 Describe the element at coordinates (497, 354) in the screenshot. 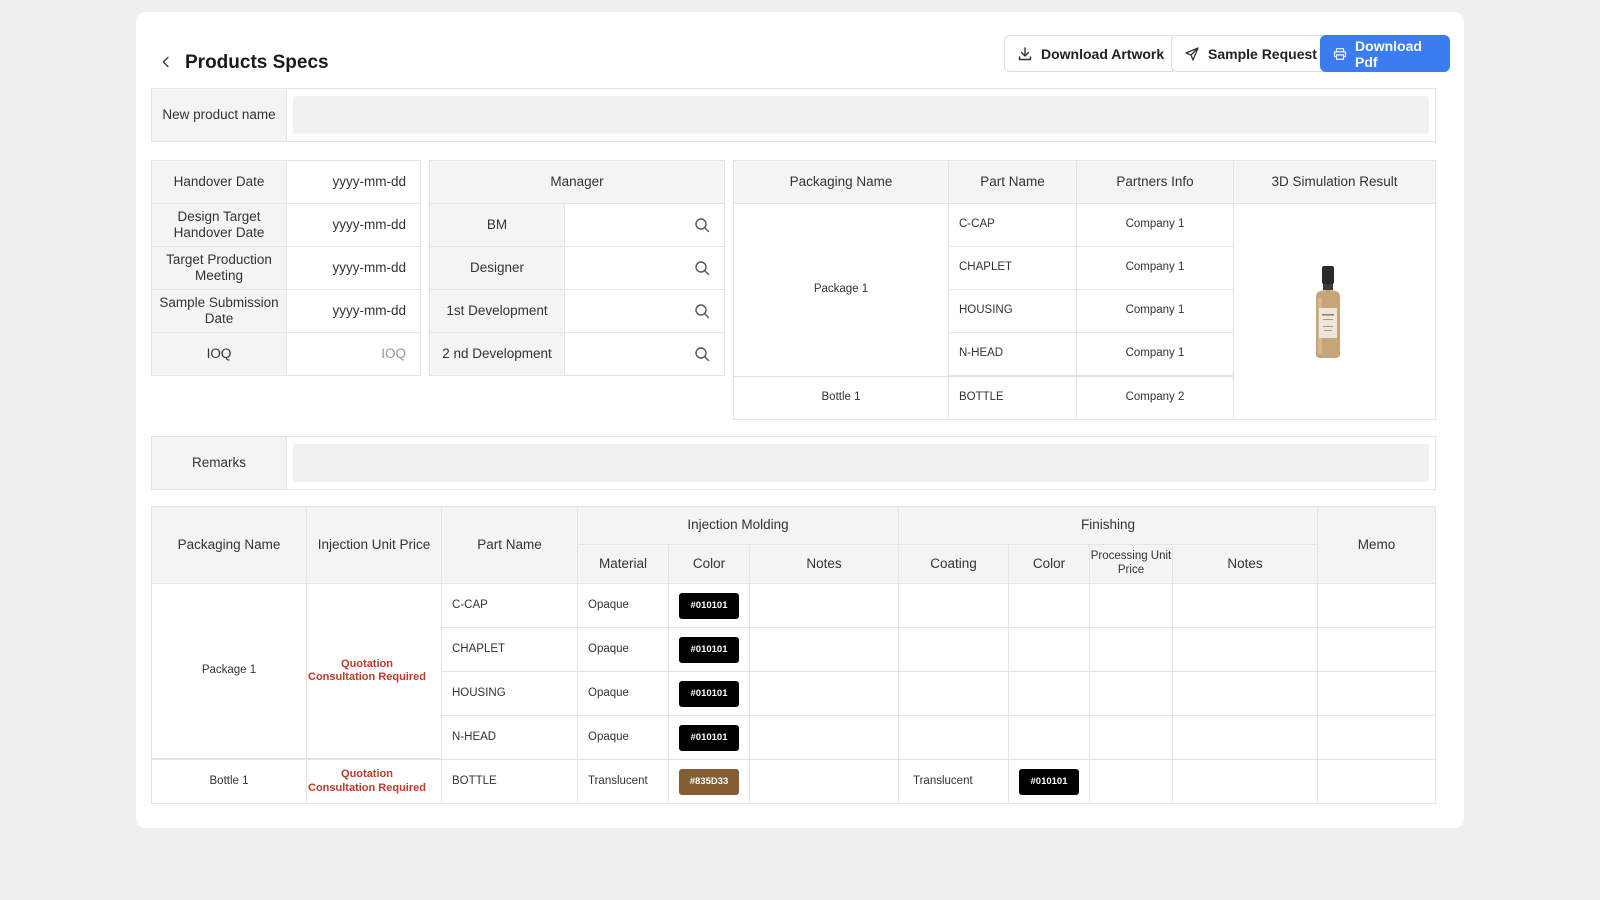

I see `manager-role-label: 2 nd Development` at that location.